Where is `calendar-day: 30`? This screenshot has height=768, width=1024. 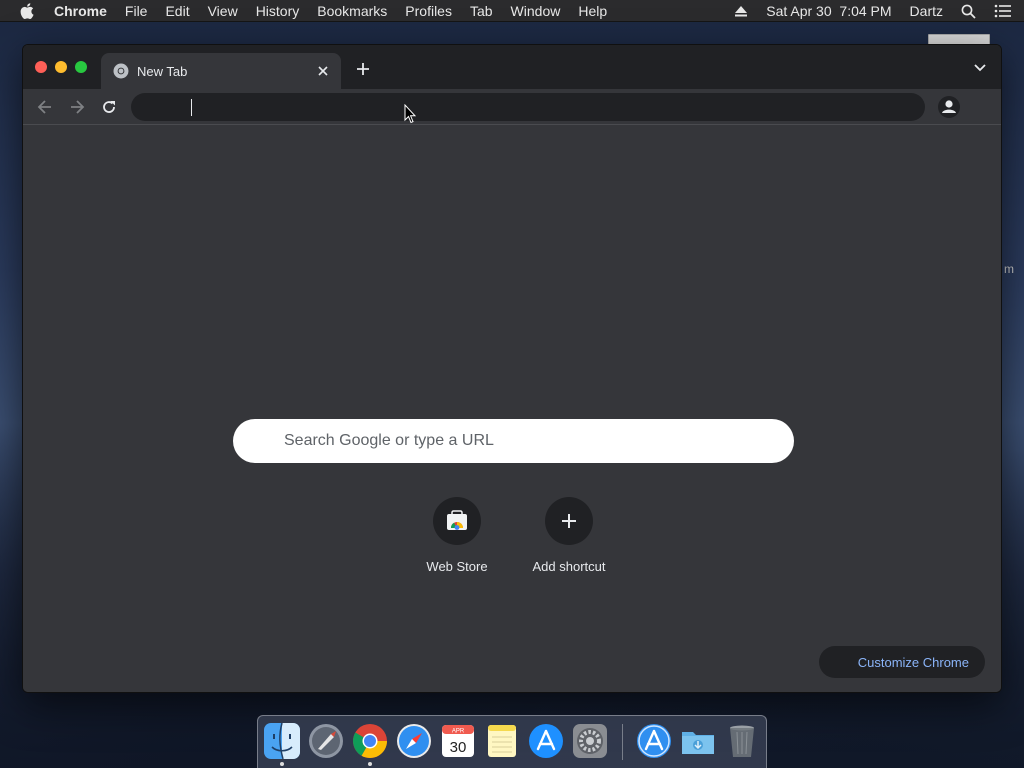
calendar-day: 30 is located at coordinates (458, 747).